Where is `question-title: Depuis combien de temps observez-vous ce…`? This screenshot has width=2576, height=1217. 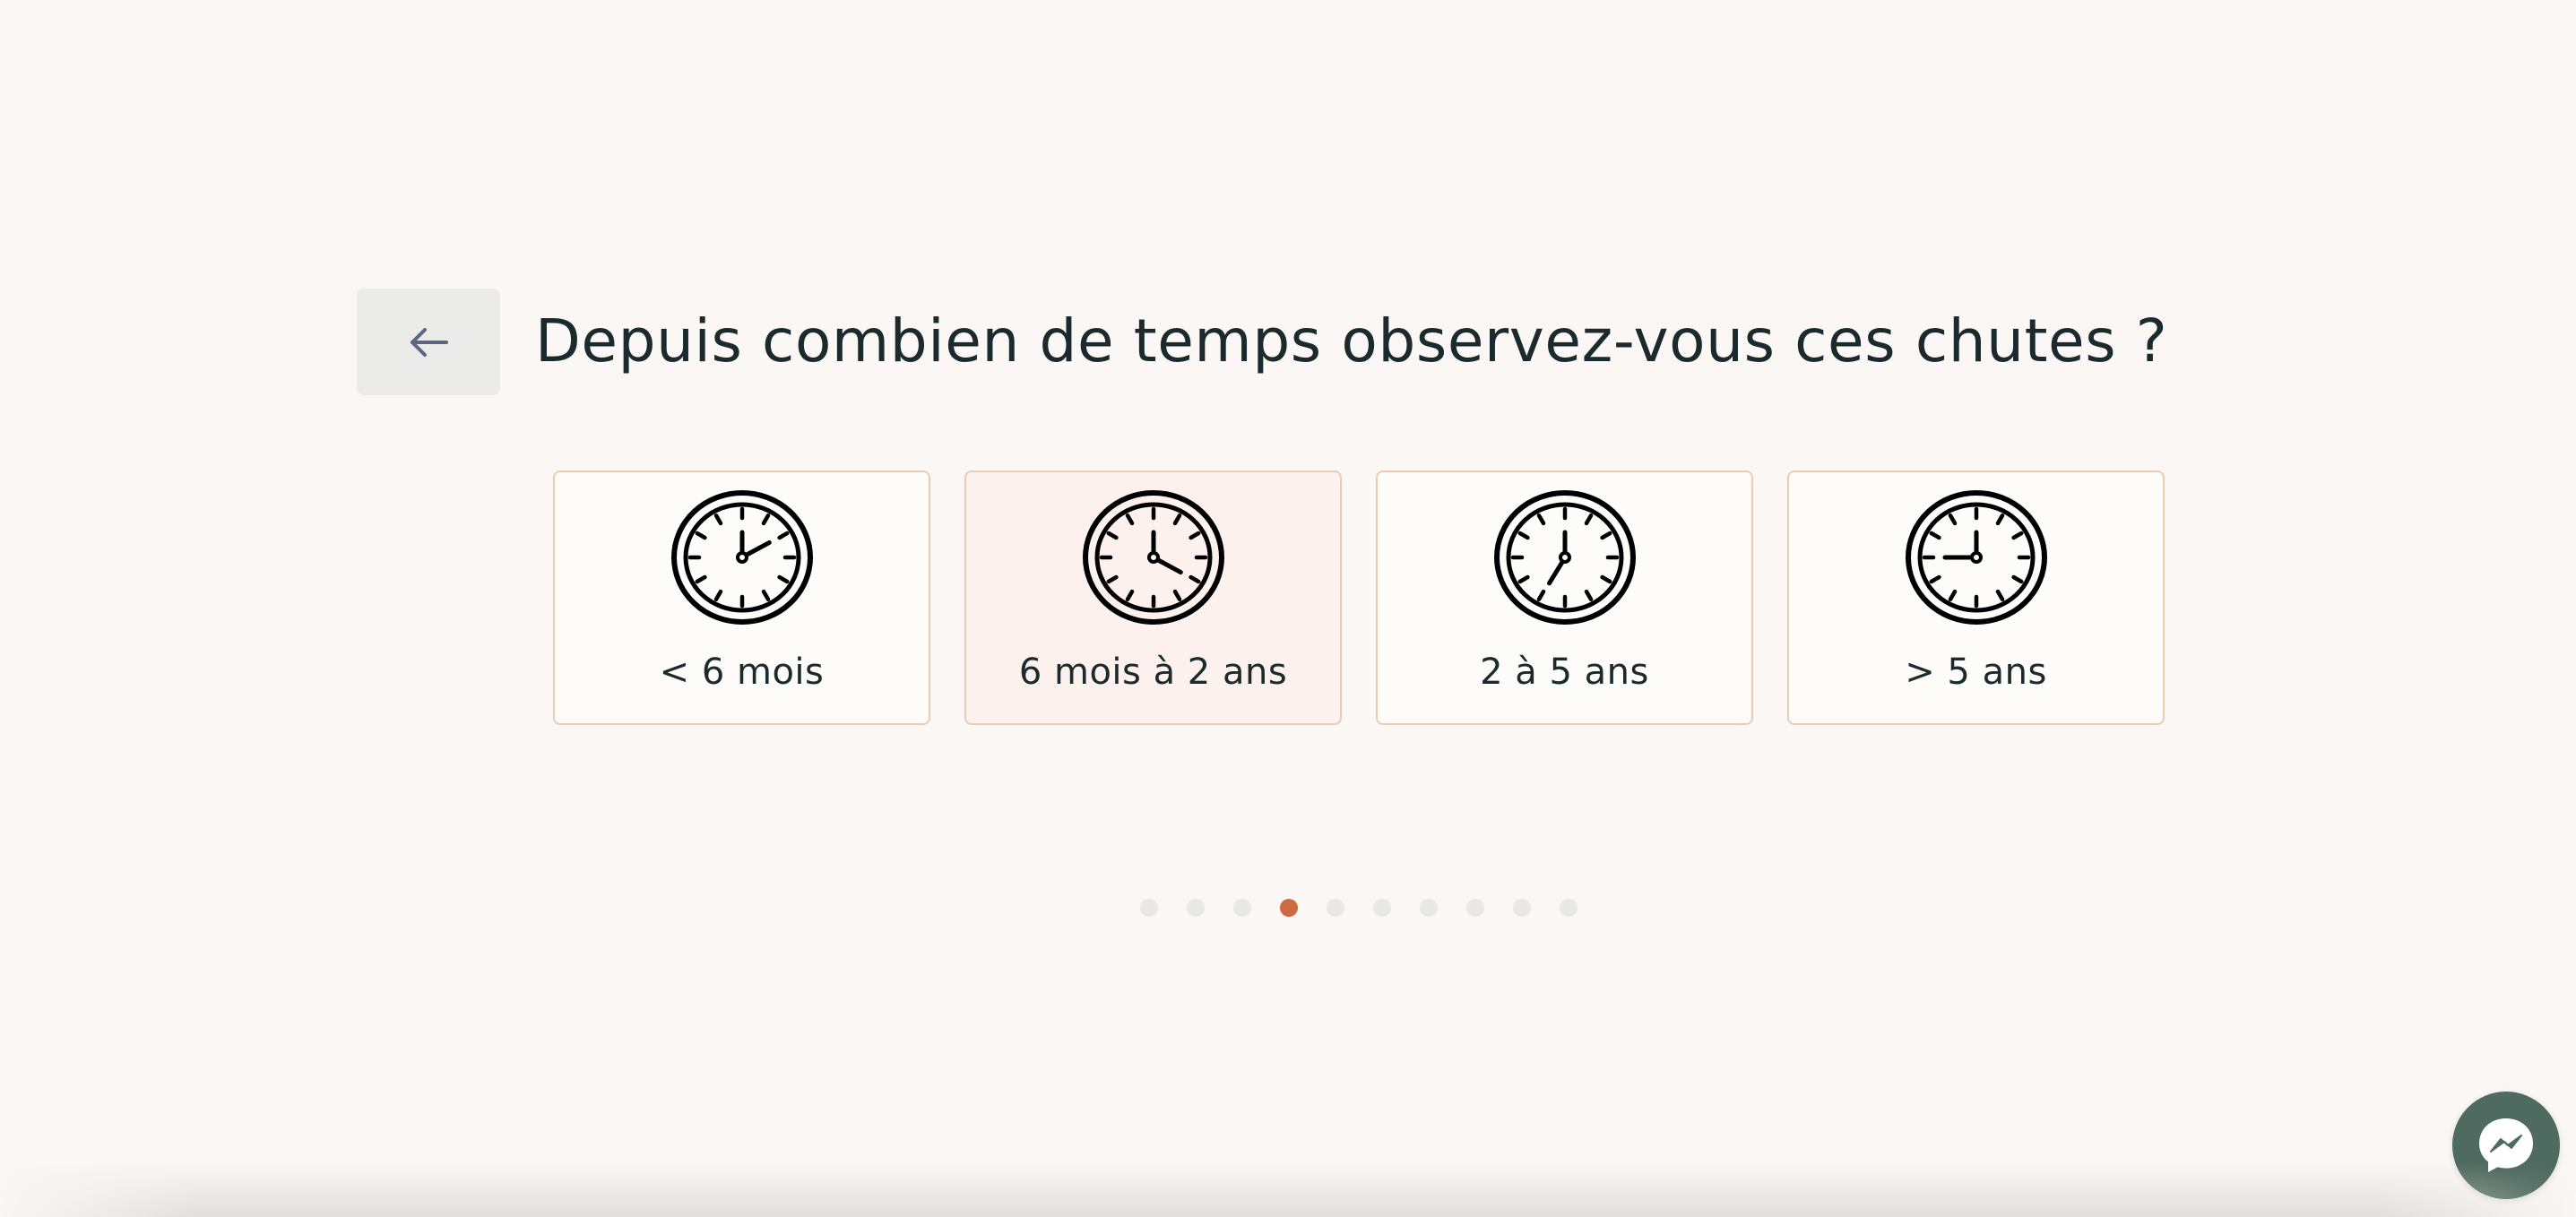 question-title: Depuis combien de temps observez-vous ce… is located at coordinates (1351, 340).